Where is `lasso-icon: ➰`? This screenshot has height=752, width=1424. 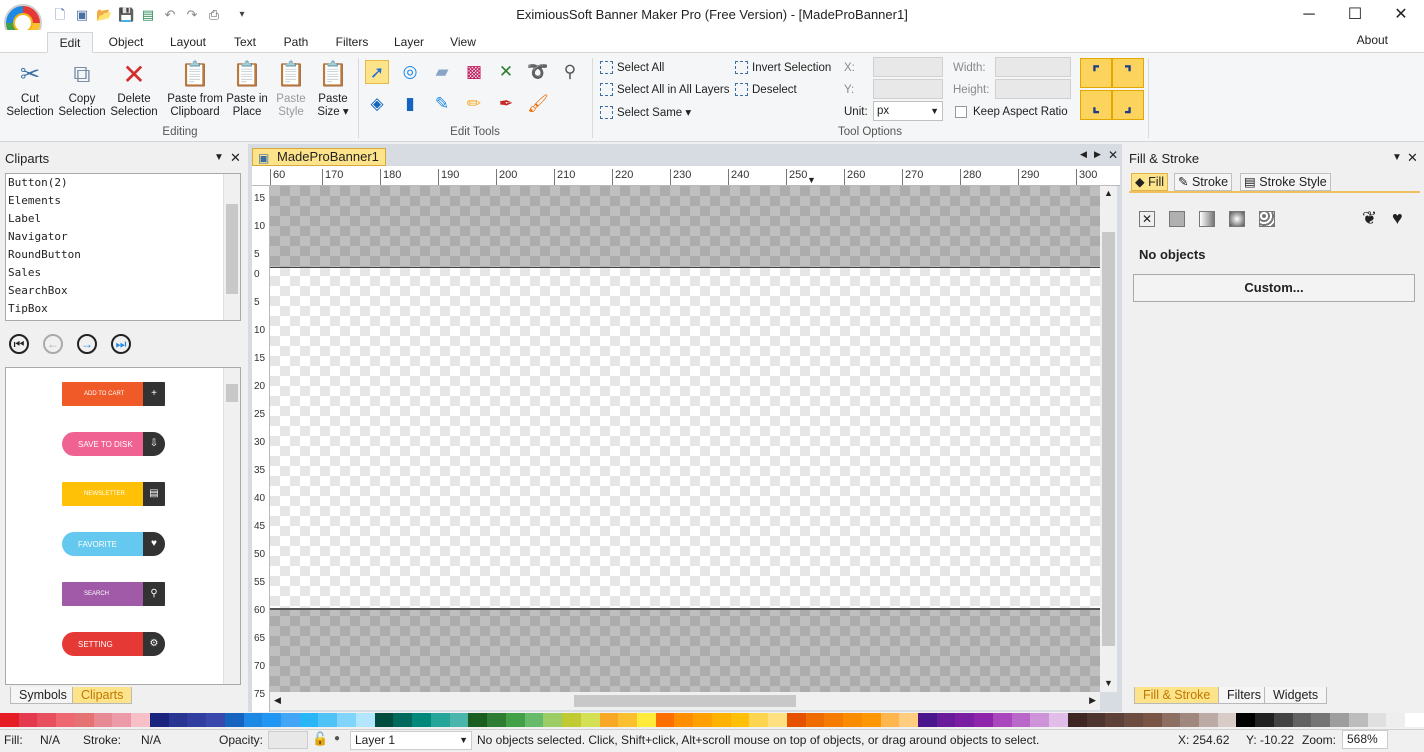 lasso-icon: ➰ is located at coordinates (538, 72).